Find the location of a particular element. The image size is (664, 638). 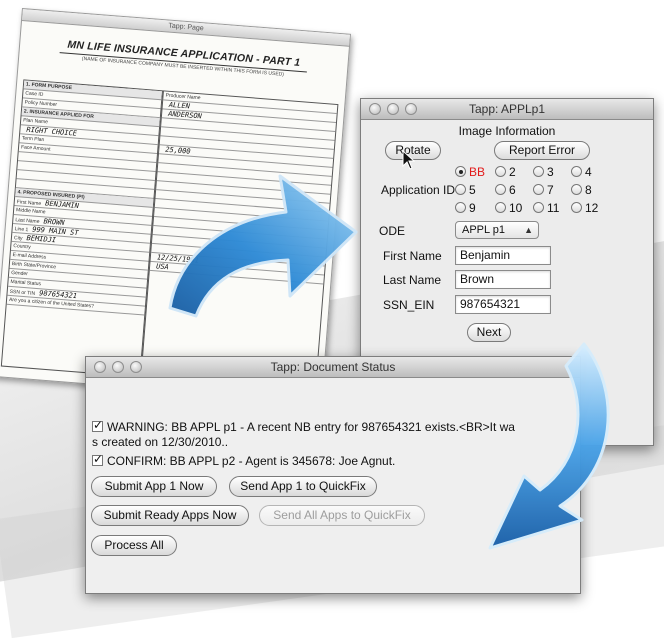

arrow-to-status-window-icon is located at coordinates (549, 446).